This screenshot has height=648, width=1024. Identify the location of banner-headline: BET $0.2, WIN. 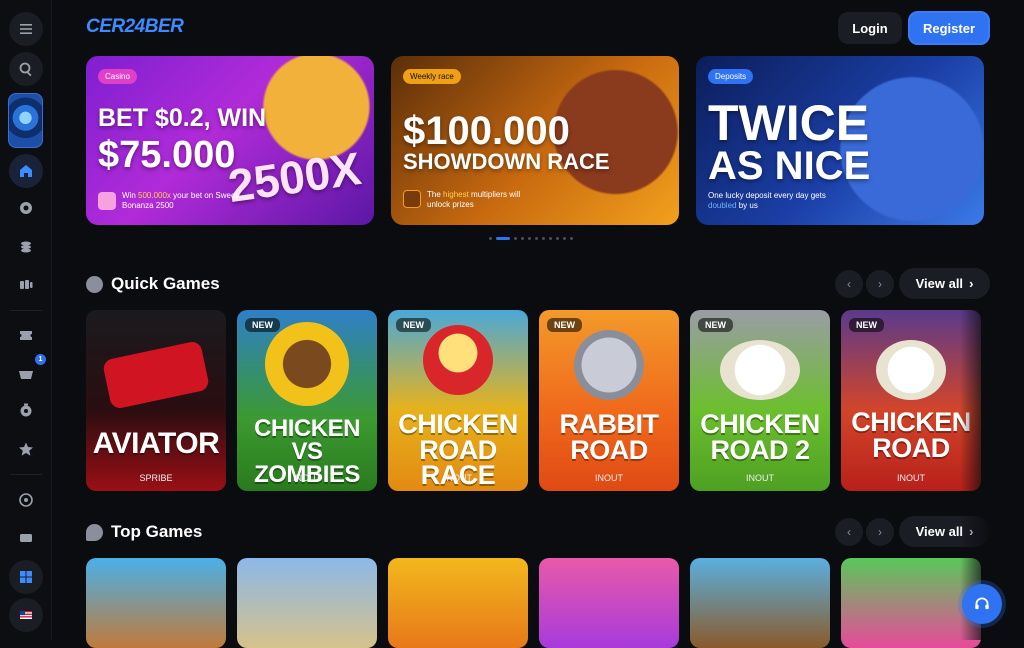
(182, 118).